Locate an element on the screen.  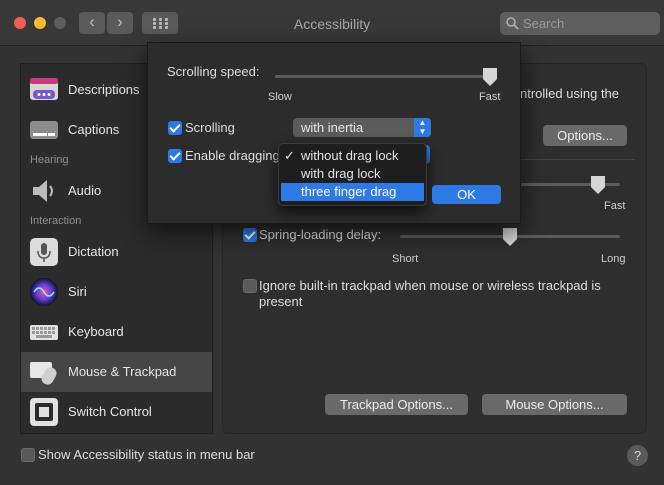
scrolling-mode-value: with inertia is located at coordinates (332, 127).